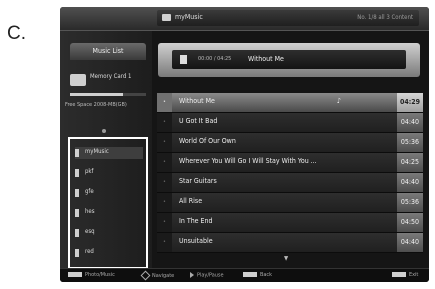 This screenshot has height=289, width=435. I want to click on folder-label: hes, so click(90, 211).